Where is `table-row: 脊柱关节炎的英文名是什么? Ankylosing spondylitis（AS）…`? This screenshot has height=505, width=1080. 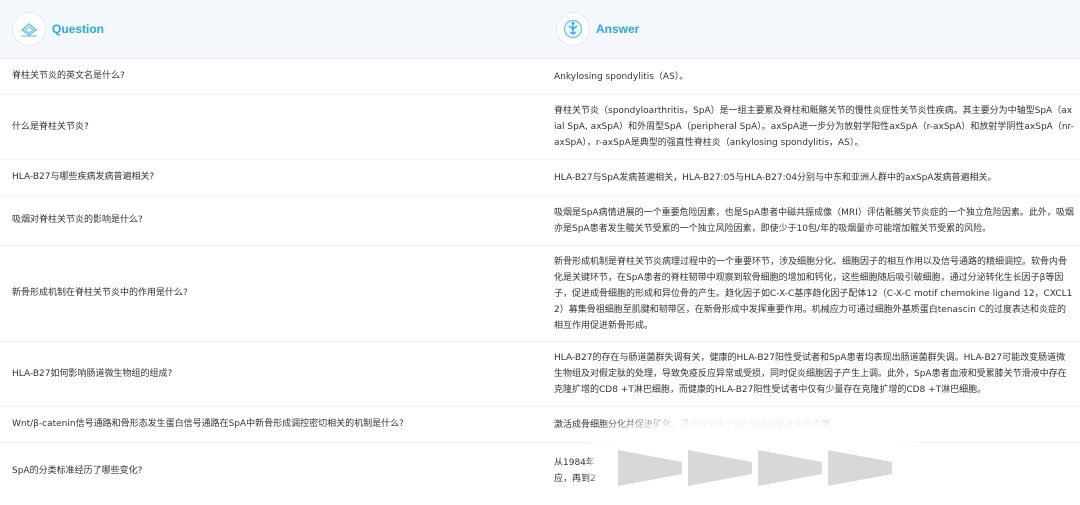 table-row: 脊柱关节炎的英文名是什么? Ankylosing spondylitis（AS）… is located at coordinates (540, 77).